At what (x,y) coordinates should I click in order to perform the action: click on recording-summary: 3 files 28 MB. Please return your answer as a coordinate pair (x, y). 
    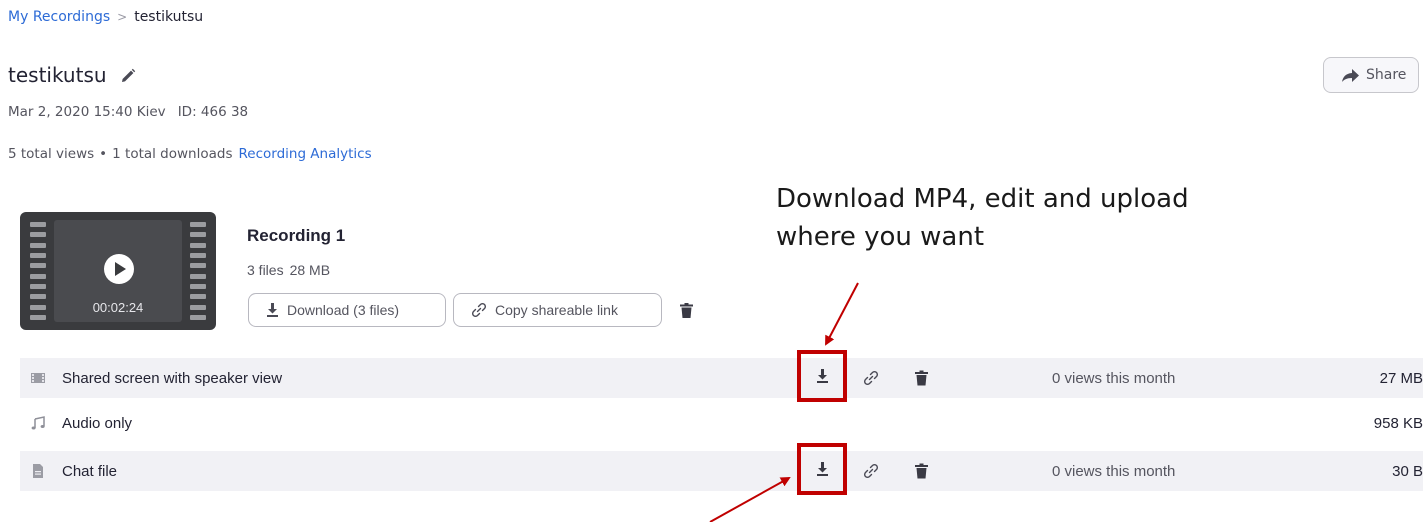
    Looking at the image, I should click on (288, 270).